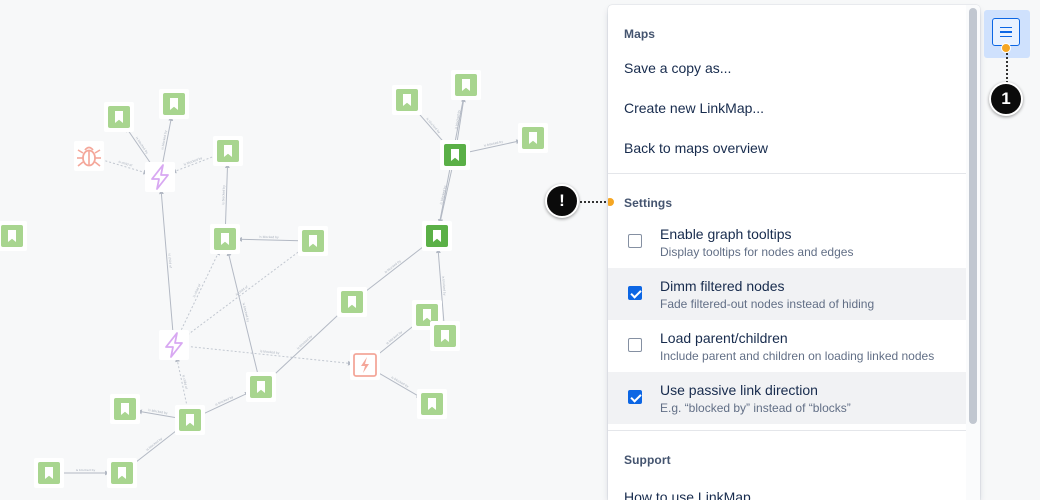  I want to click on setting-title: Dimm filtered nodes, so click(722, 286).